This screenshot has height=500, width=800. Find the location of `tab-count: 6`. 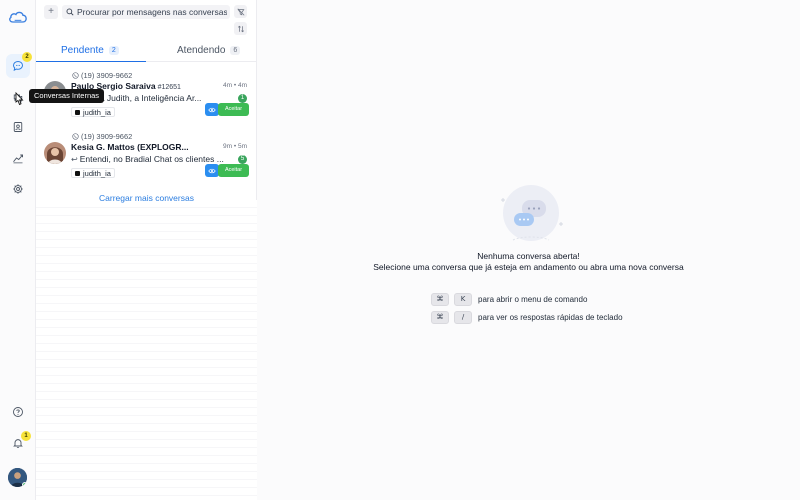

tab-count: 6 is located at coordinates (235, 50).